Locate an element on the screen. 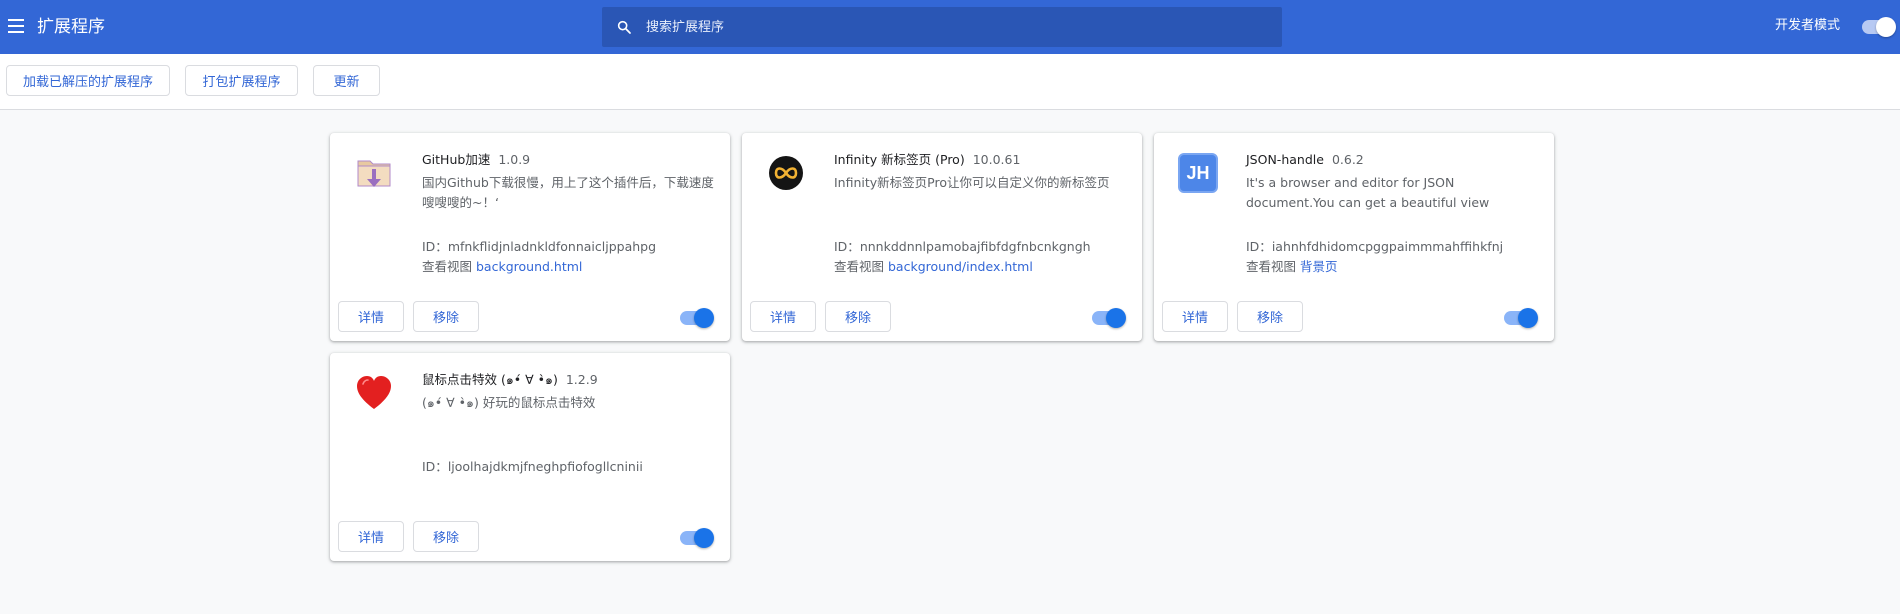 Image resolution: width=1900 pixels, height=614 pixels. extension-version: 0.6.2 is located at coordinates (1347, 159).